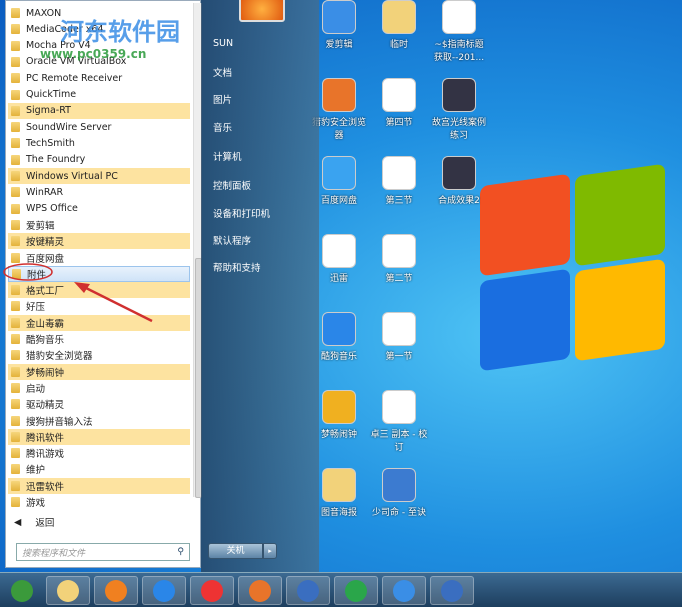 The height and width of the screenshot is (607, 682). I want to click on user-picture, so click(262, 11).